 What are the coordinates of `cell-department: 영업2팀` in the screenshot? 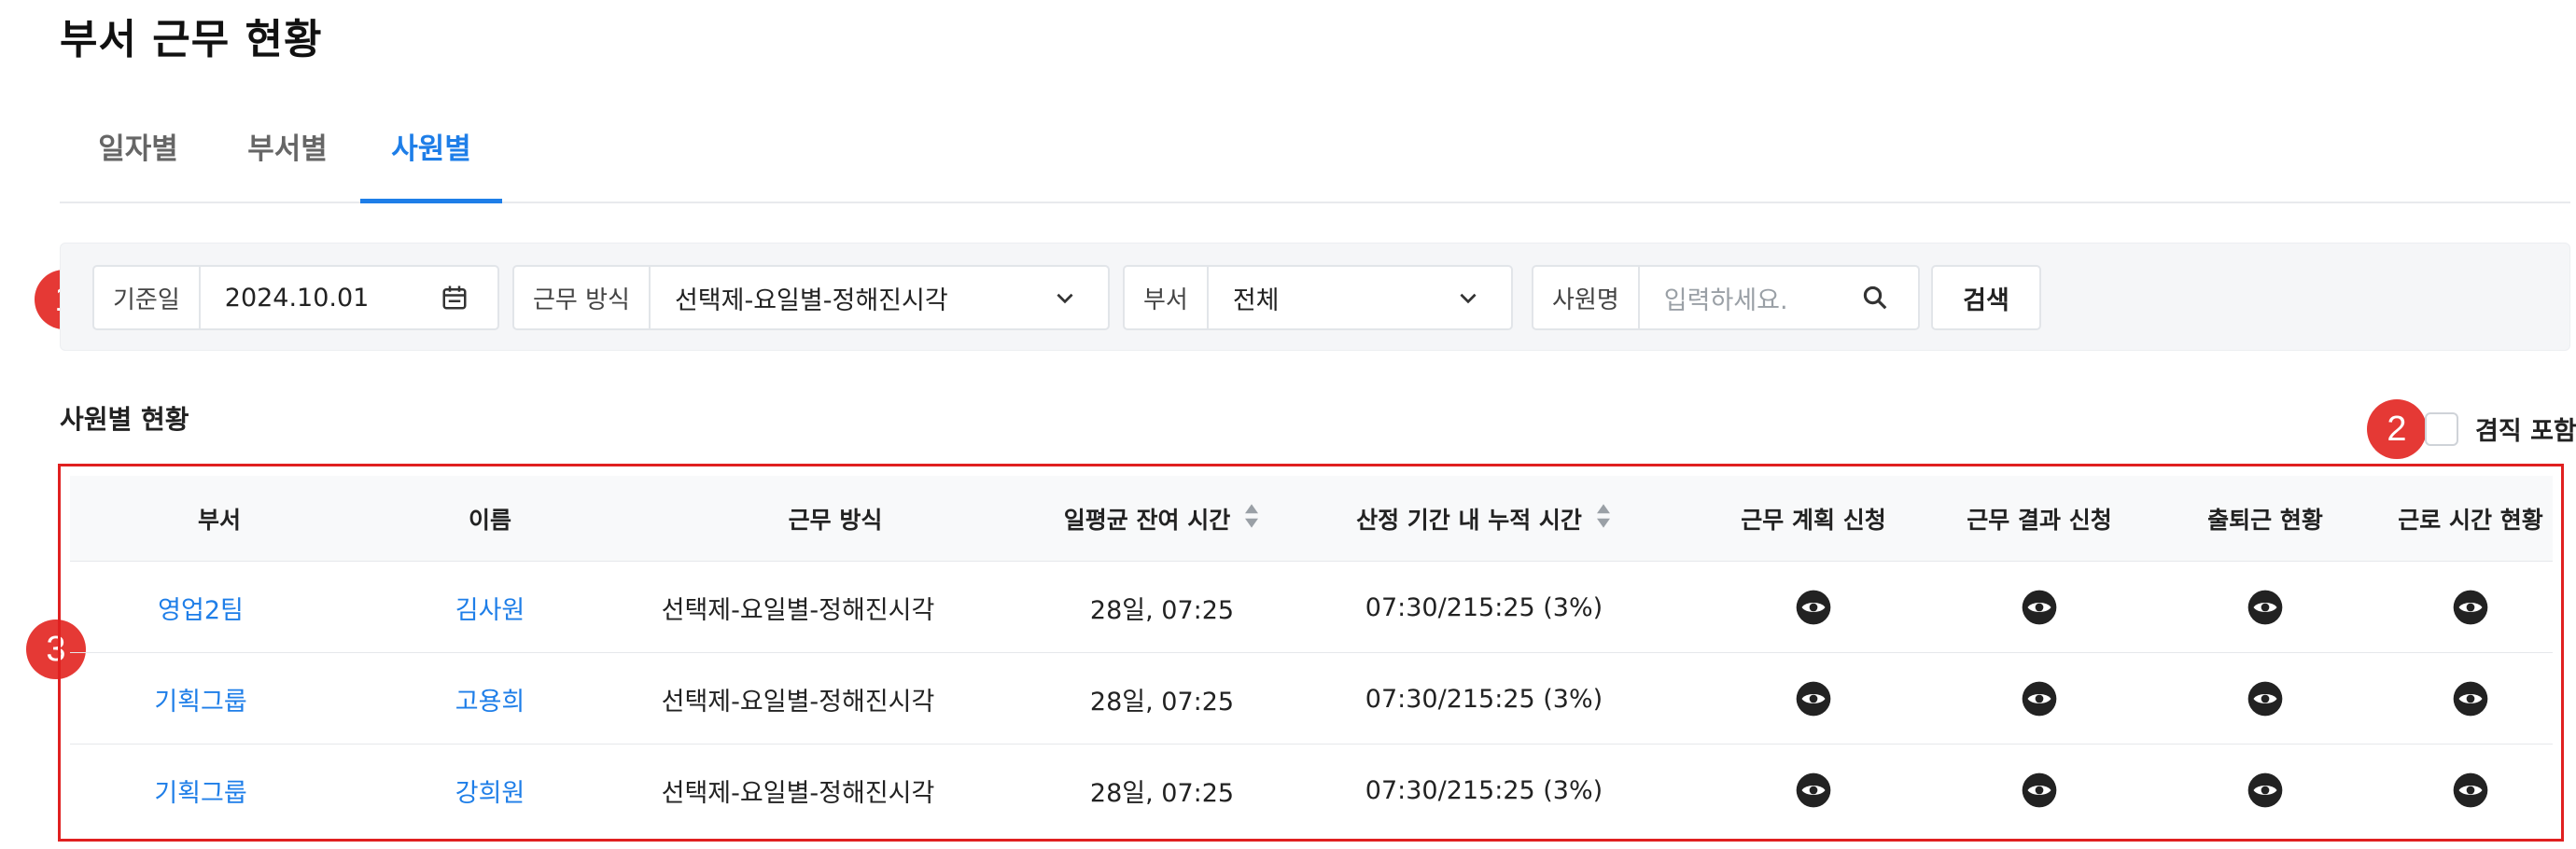 It's located at (200, 607).